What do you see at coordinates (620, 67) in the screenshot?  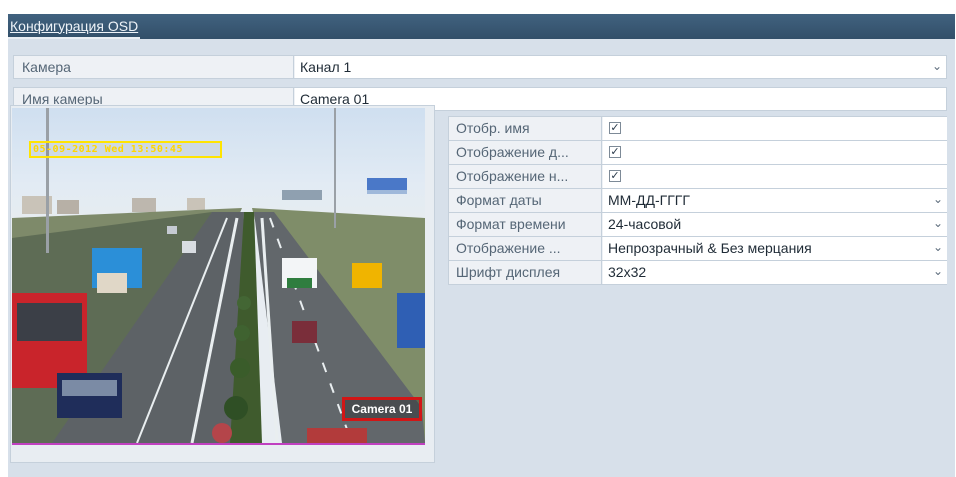 I see `camera-select: Канал 1 ⌄` at bounding box center [620, 67].